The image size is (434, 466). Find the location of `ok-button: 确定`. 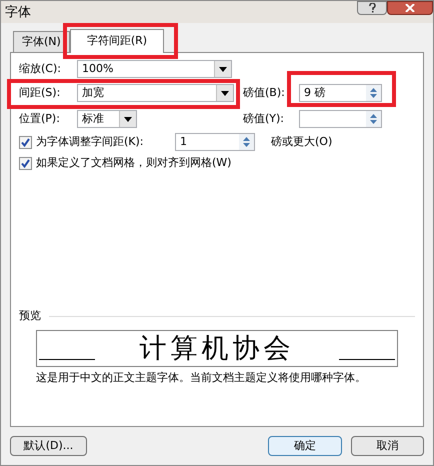

ok-button: 确定 is located at coordinates (305, 446).